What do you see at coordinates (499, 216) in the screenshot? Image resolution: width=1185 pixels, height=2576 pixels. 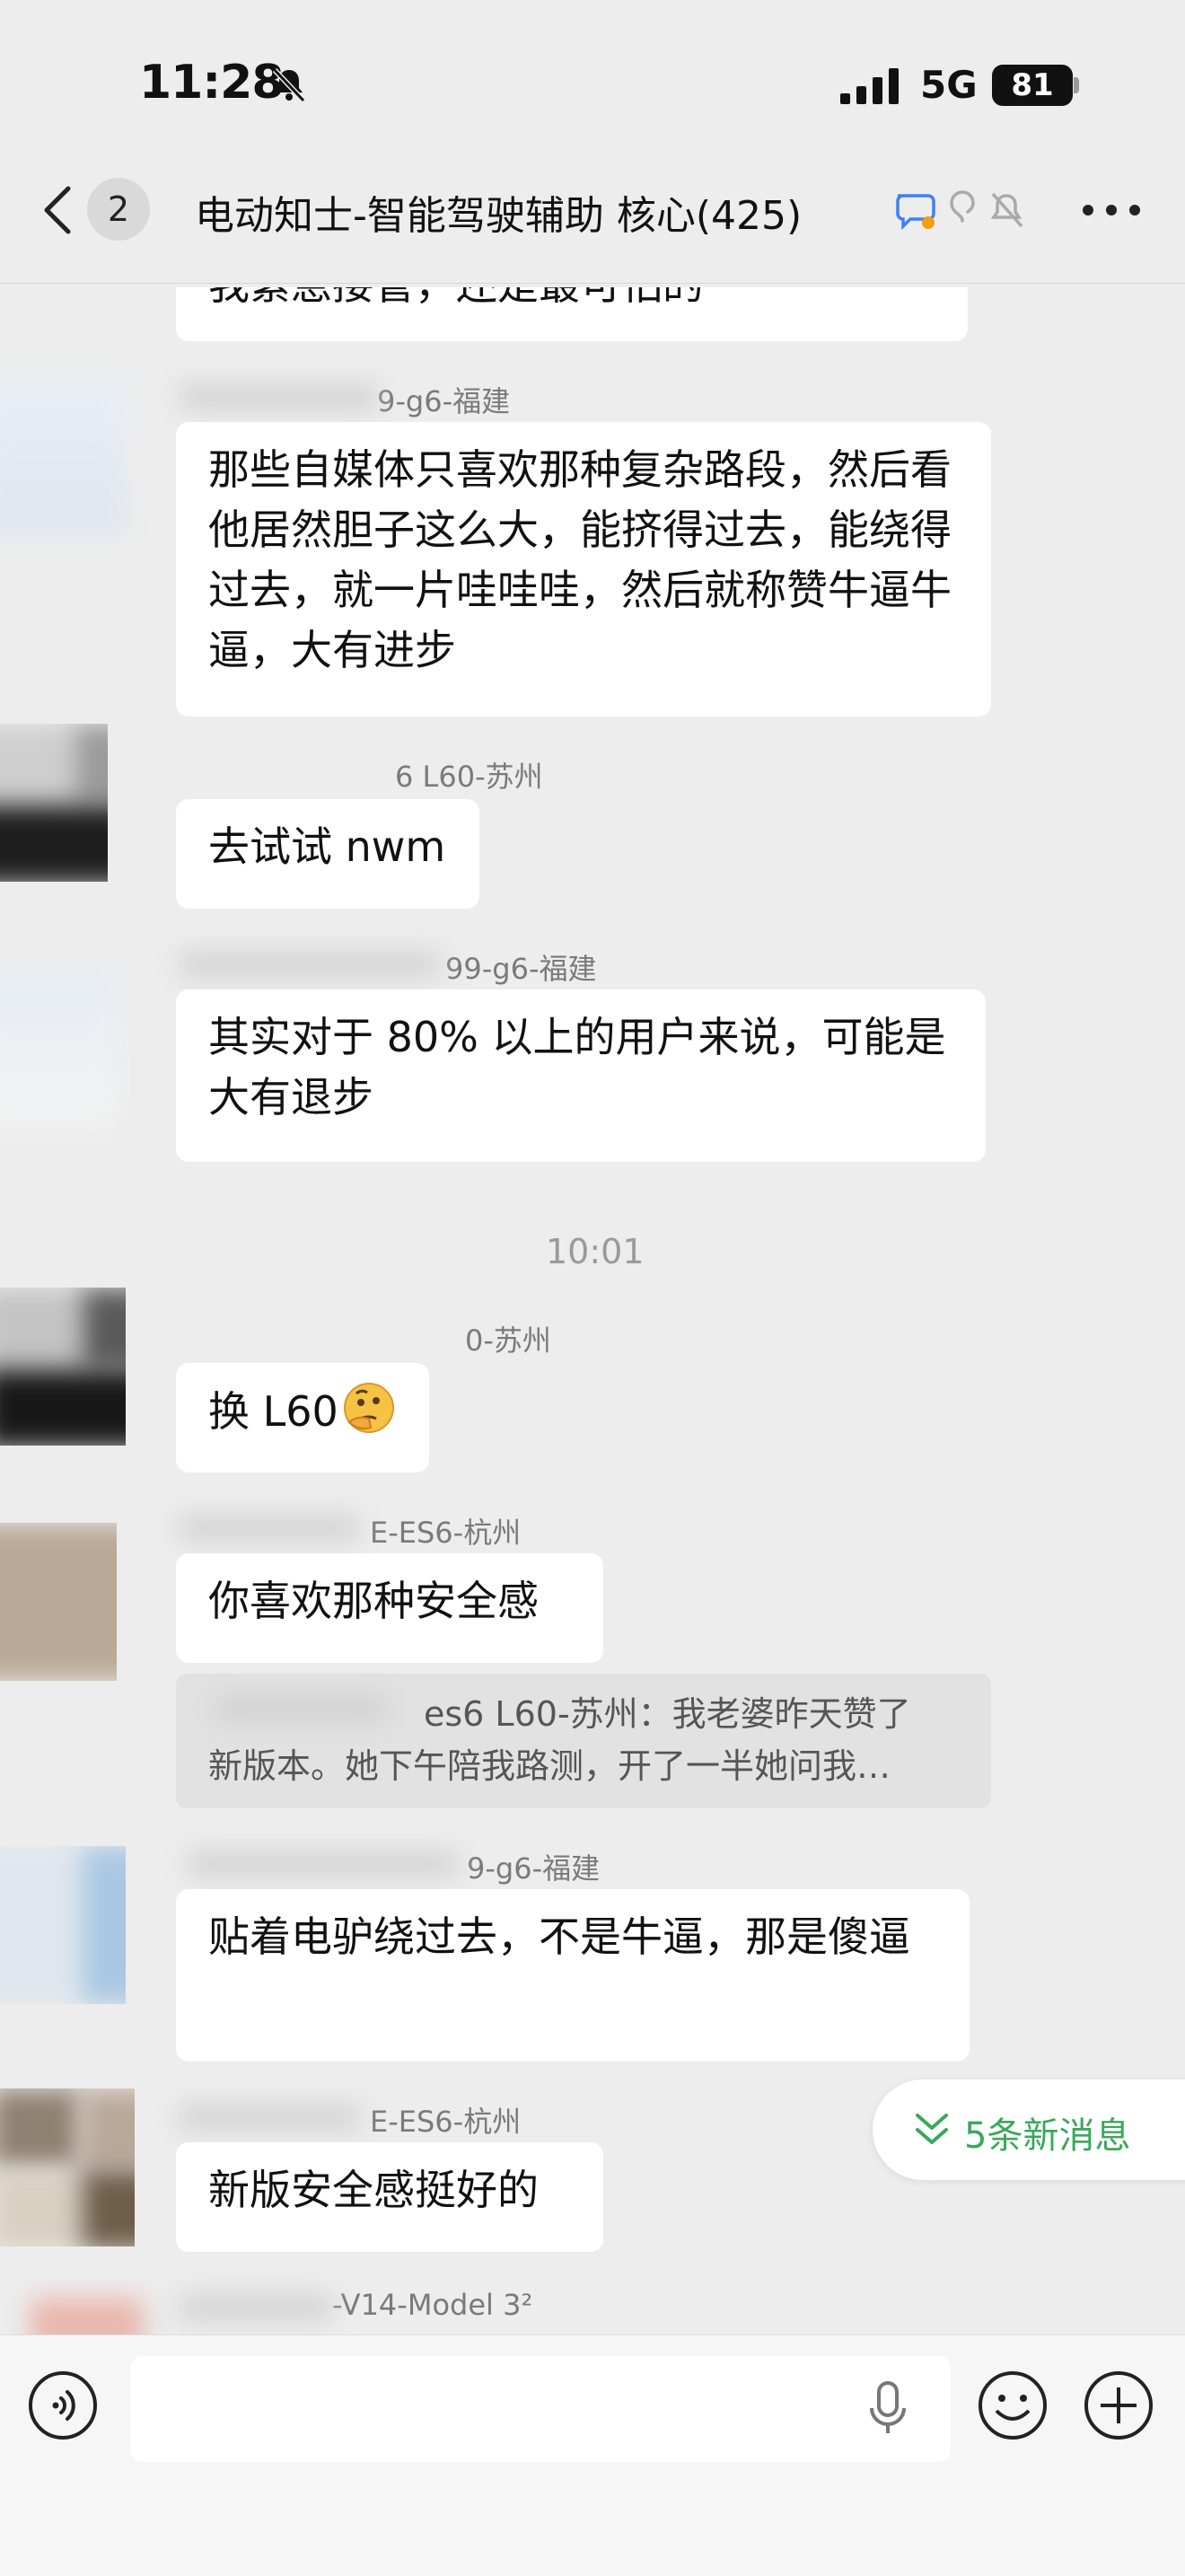 I see `chat-title: 电动知士-智能驾驶辅助 核心(425)` at bounding box center [499, 216].